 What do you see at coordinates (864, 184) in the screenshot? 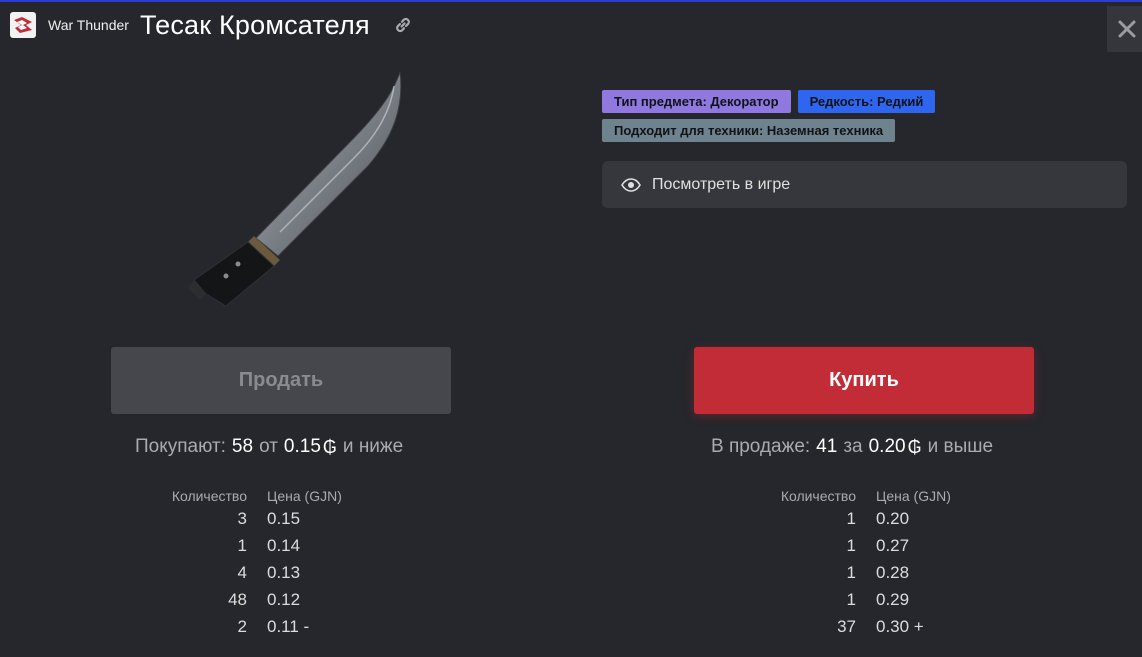
I see `view-in-game-button: Посмотреть в игре` at bounding box center [864, 184].